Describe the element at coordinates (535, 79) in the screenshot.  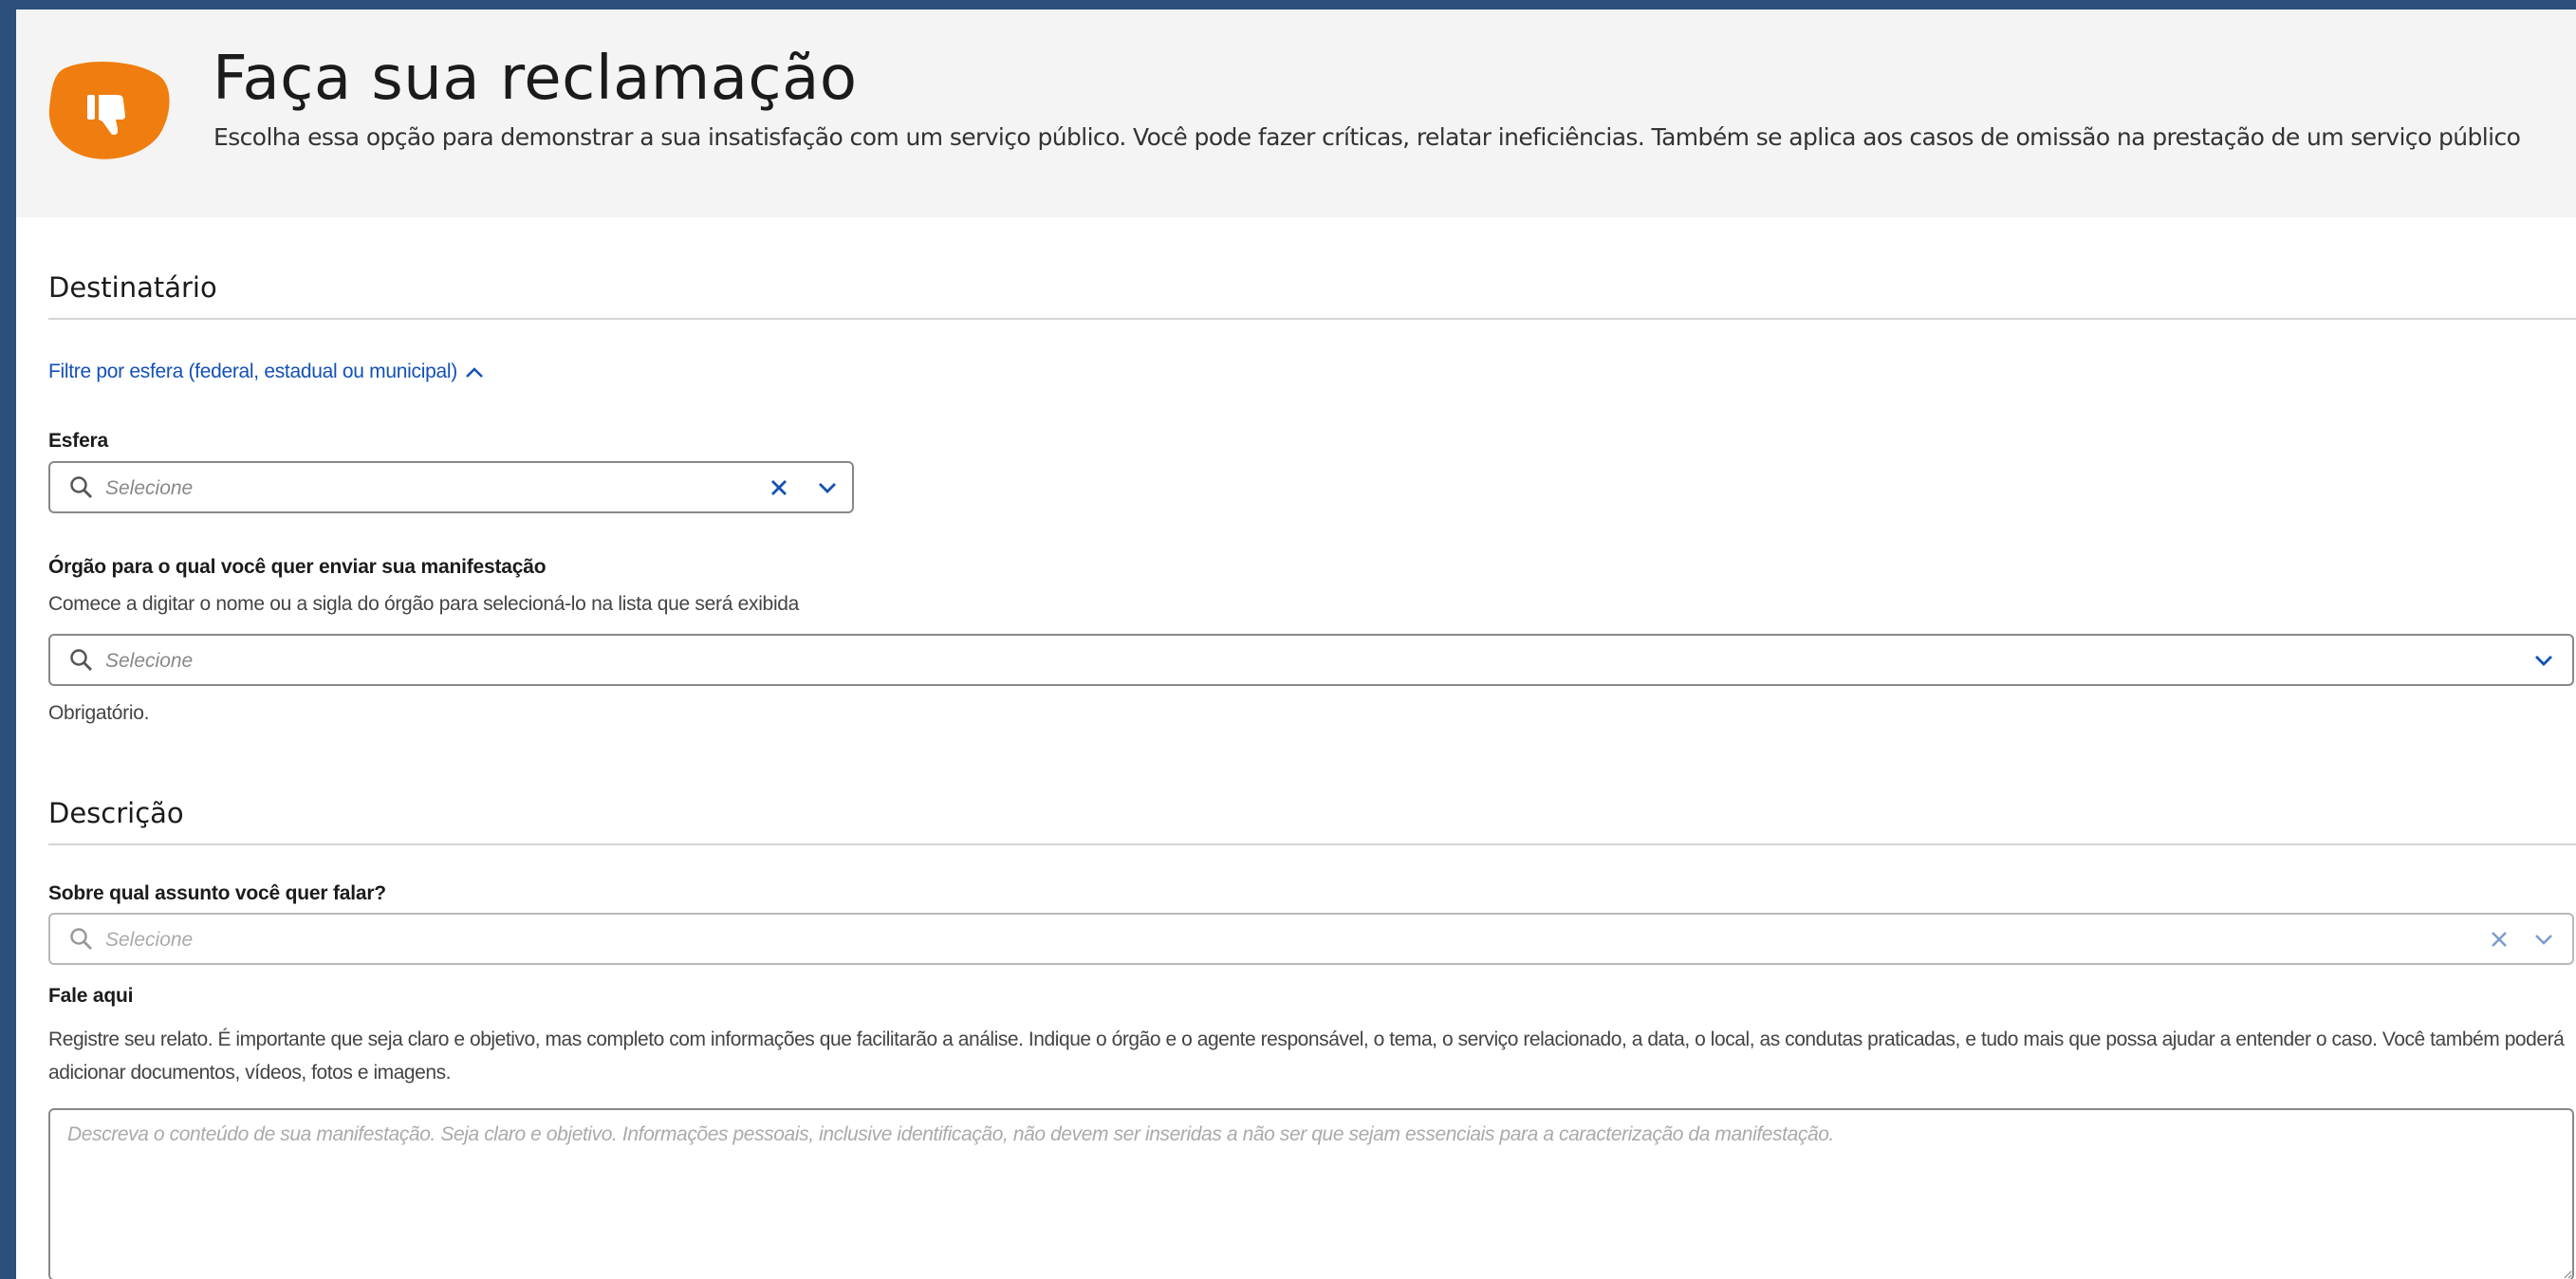
I see `page-title: Faça sua reclamação` at that location.